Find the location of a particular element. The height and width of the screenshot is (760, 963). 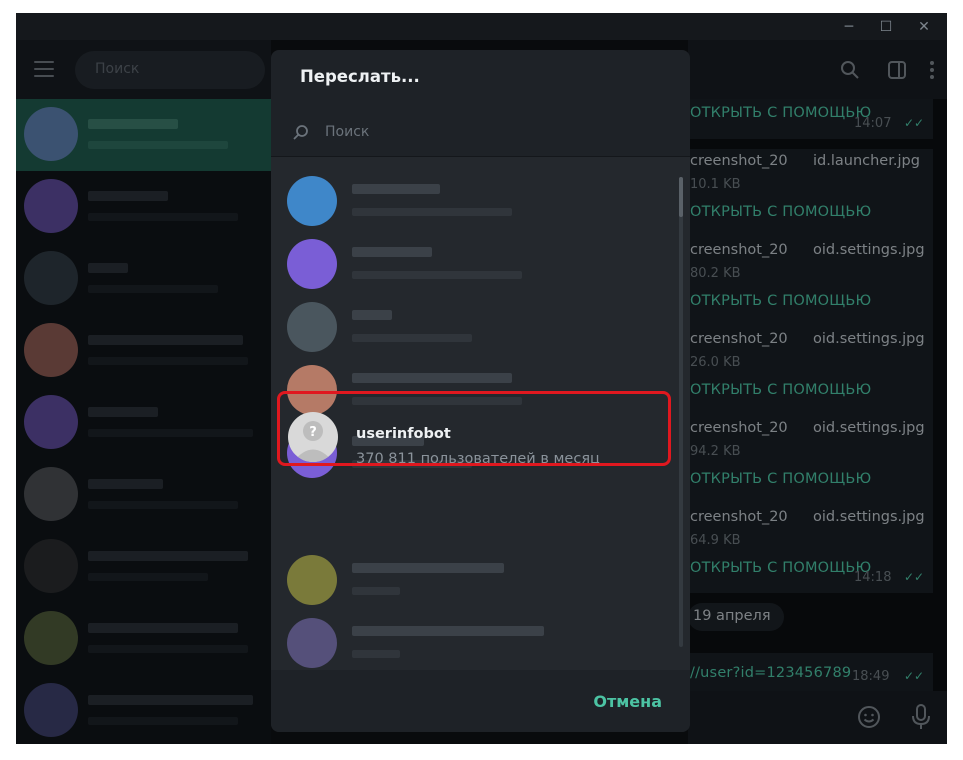

cancel-button: Отмена is located at coordinates (627, 701).